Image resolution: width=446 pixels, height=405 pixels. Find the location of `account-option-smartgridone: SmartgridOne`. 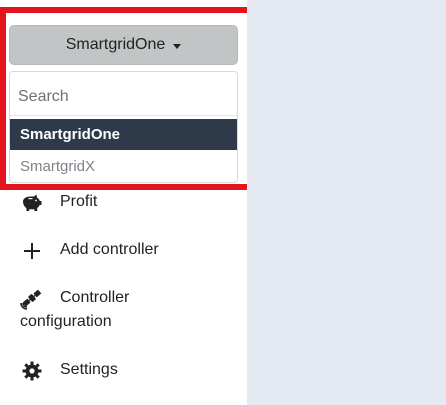

account-option-smartgridone: SmartgridOne is located at coordinates (123, 134).